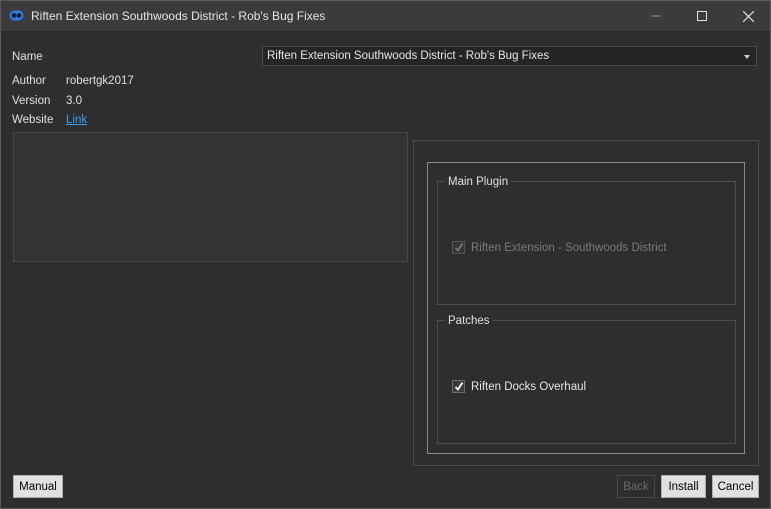 The height and width of the screenshot is (509, 771). I want to click on maximize-icon, so click(702, 16).